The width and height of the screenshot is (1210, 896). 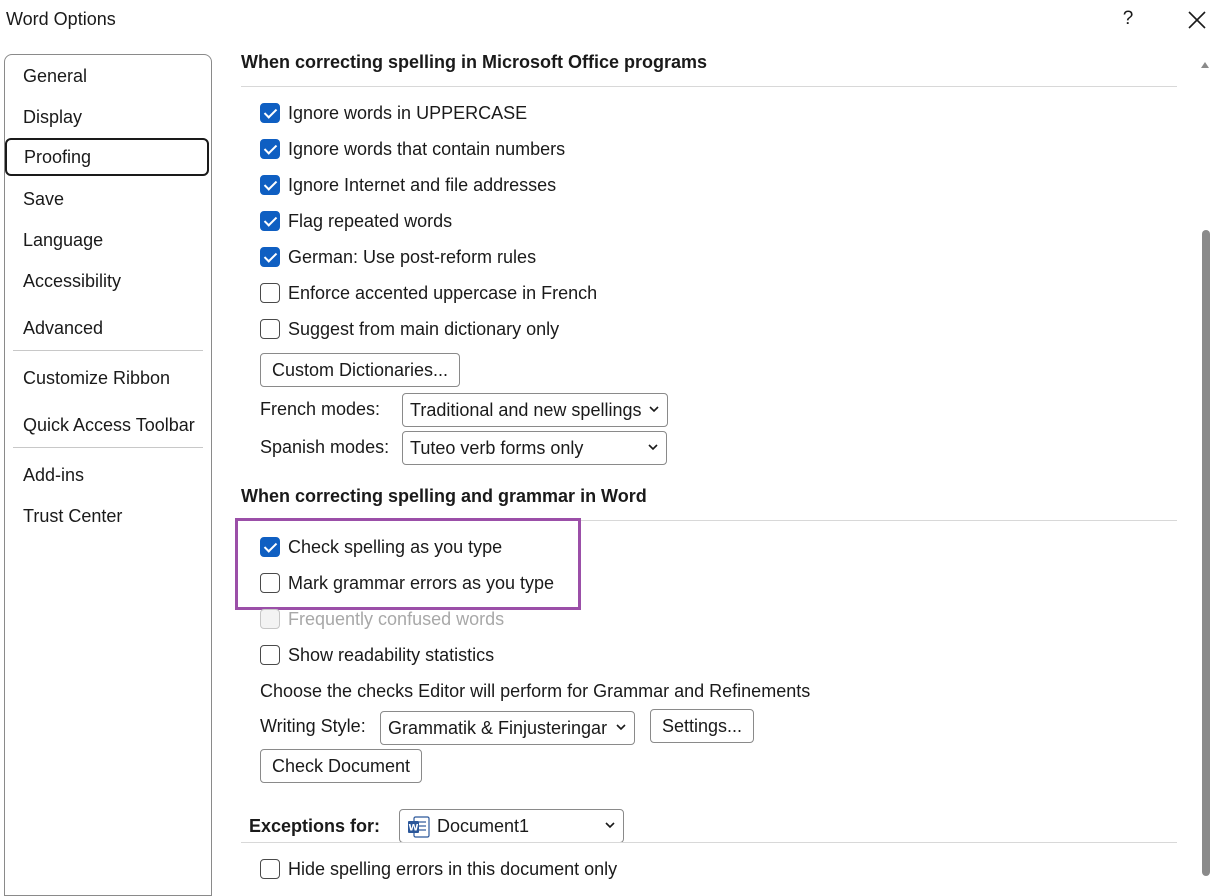 I want to click on highlight-box, so click(x=408, y=564).